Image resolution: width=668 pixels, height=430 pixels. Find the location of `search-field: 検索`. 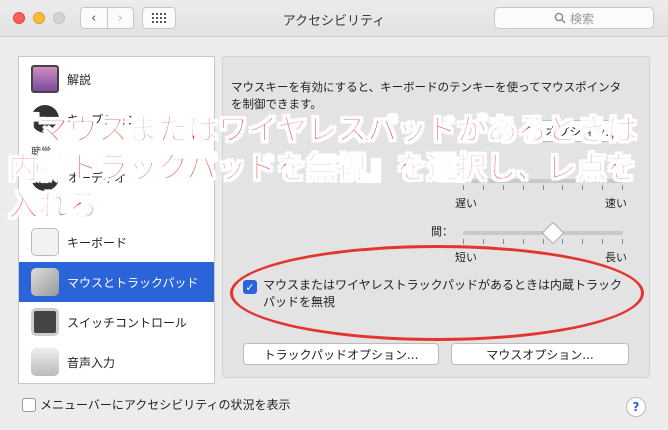

search-field: 検索 is located at coordinates (574, 18).